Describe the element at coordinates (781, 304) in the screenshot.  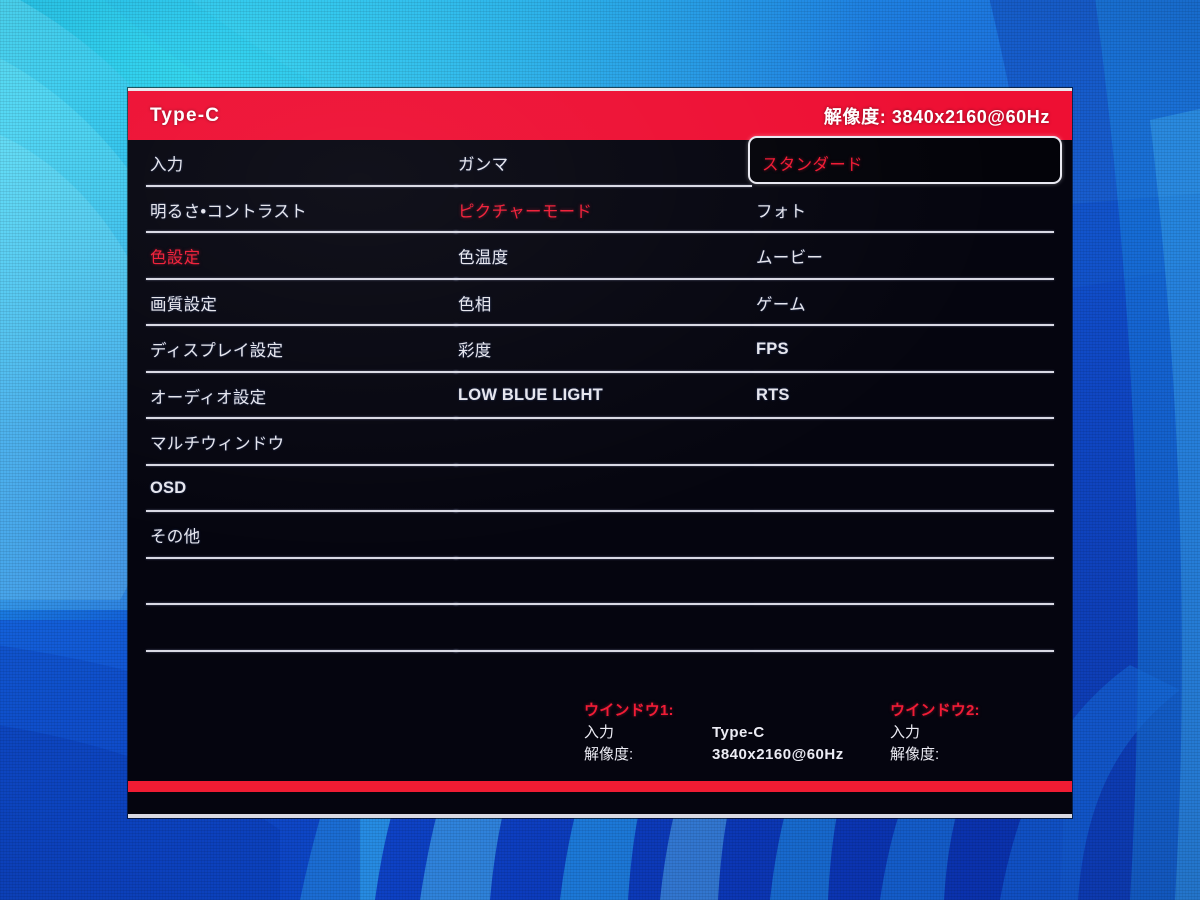
I see `option-item-label: ゲーム` at that location.